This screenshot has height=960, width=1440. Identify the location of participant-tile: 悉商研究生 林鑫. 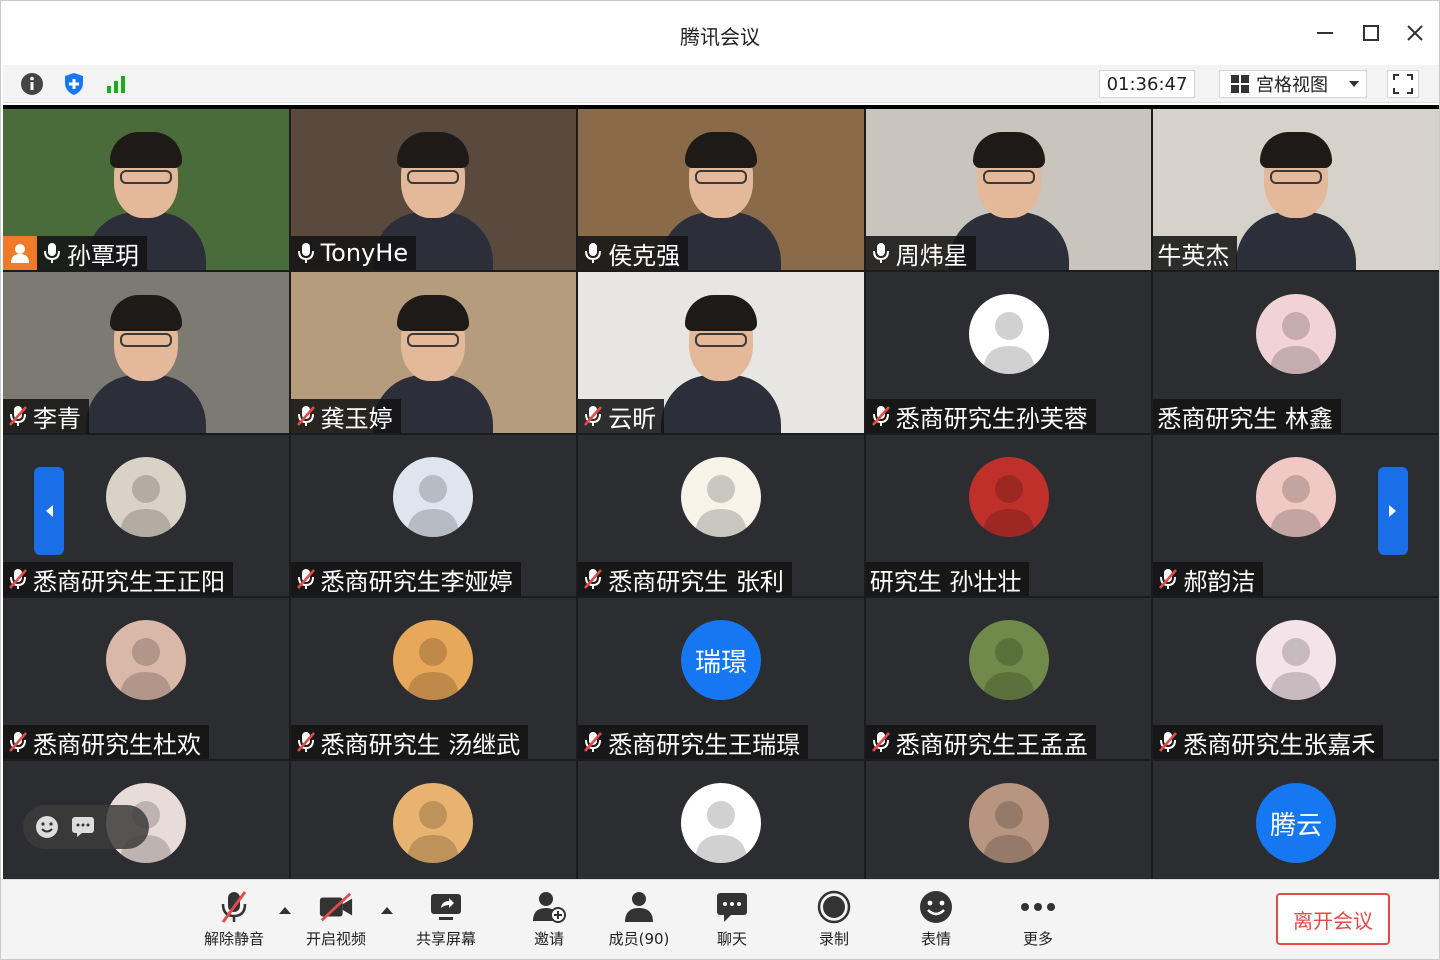
(1296, 352).